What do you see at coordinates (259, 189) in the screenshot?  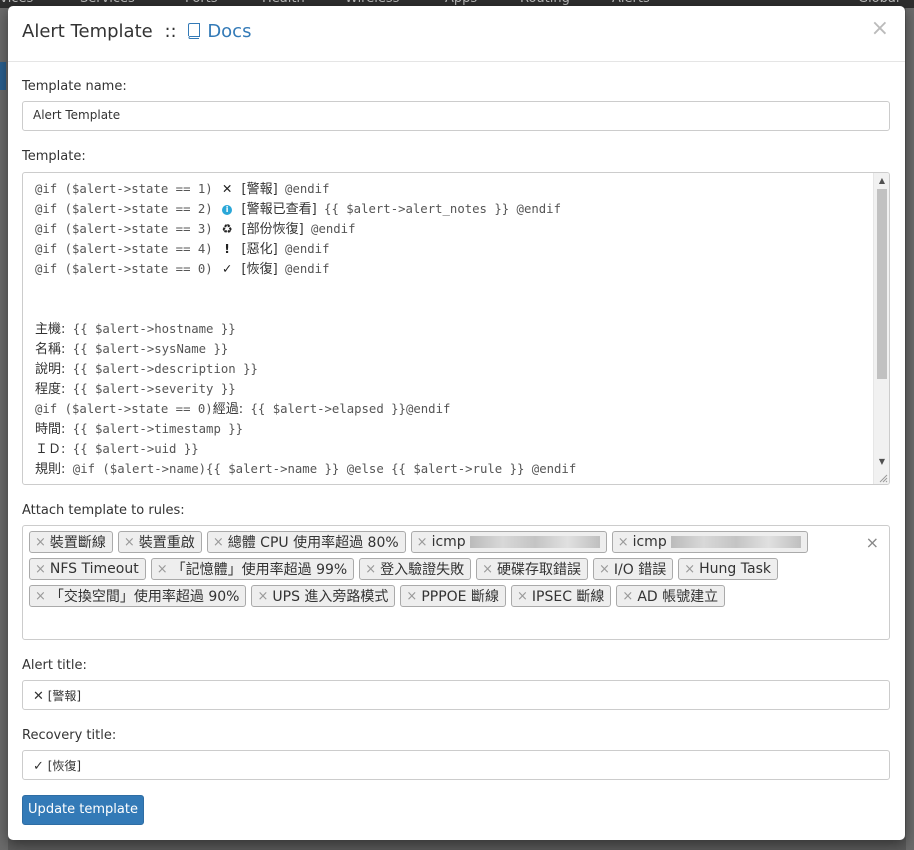 I see `code-label: [警報]` at bounding box center [259, 189].